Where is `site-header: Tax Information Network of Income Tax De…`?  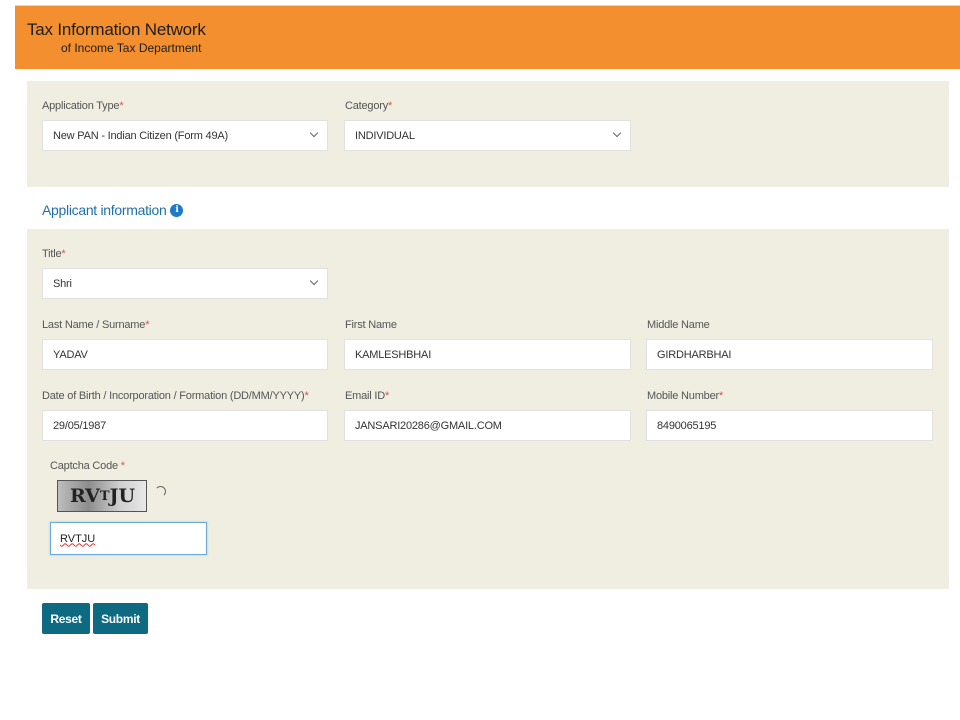 site-header: Tax Information Network of Income Tax De… is located at coordinates (487, 37).